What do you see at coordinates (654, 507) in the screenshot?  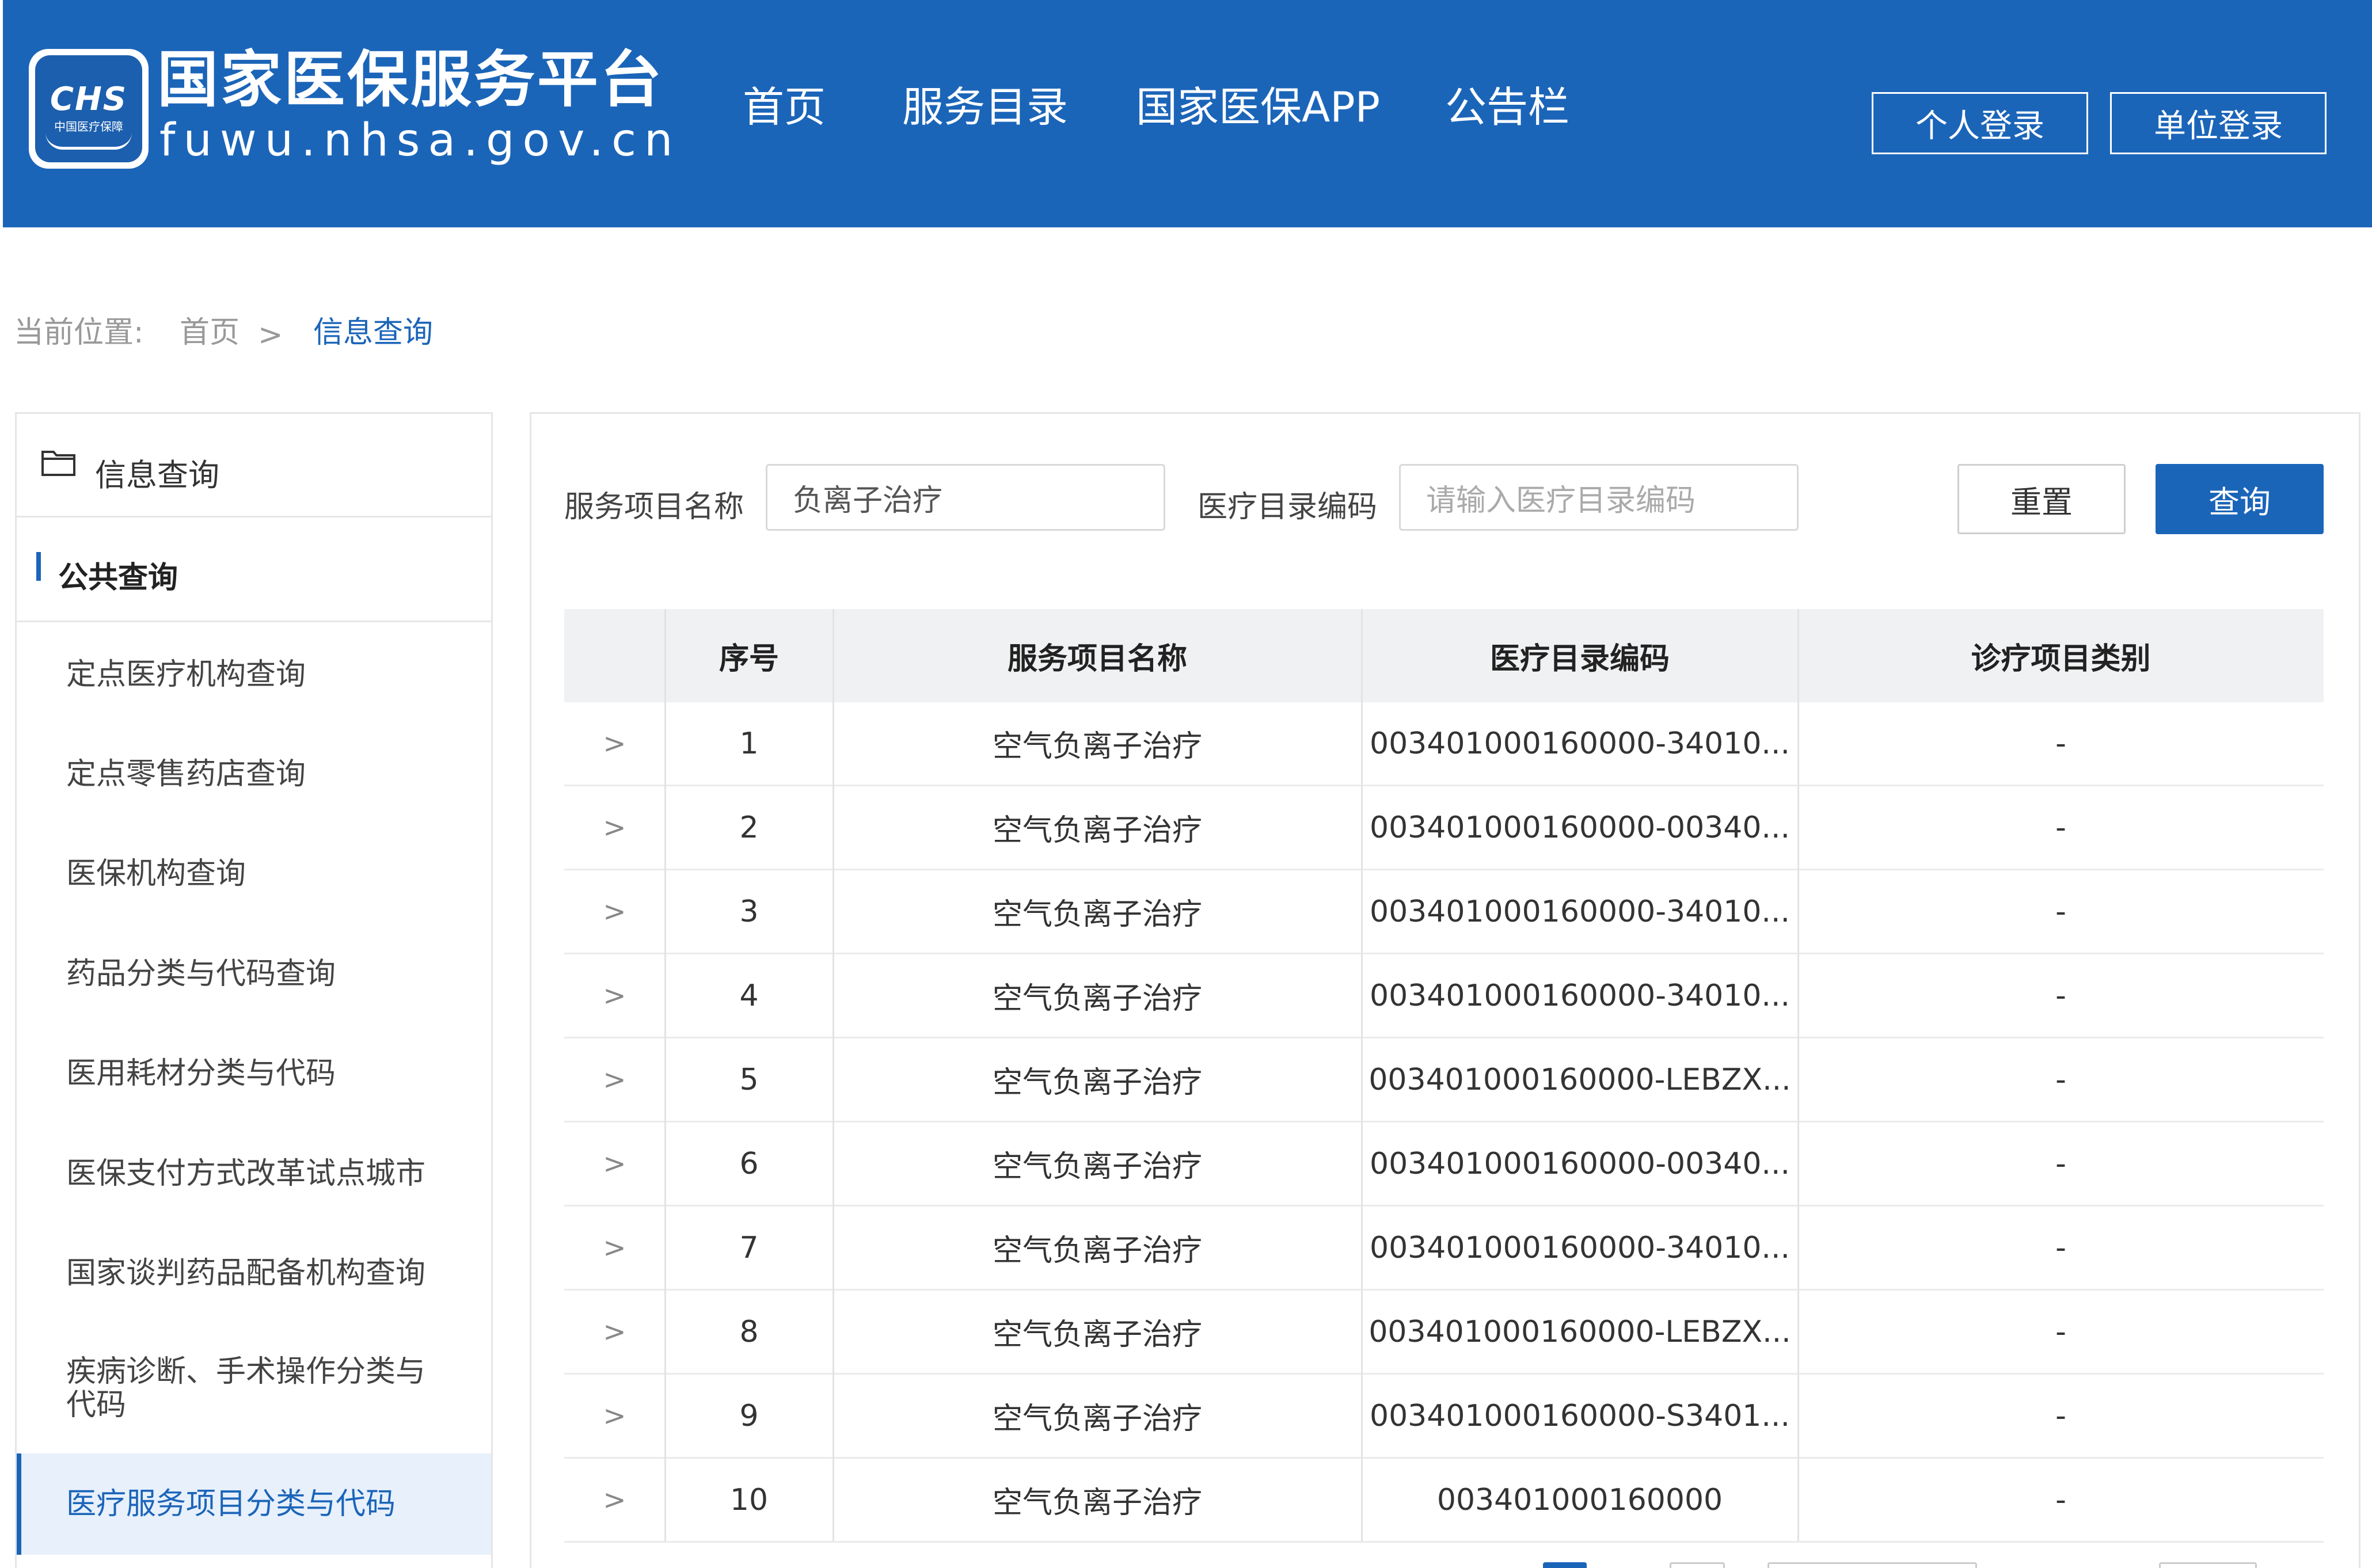 I see `service-name-label: 服务项目名称` at bounding box center [654, 507].